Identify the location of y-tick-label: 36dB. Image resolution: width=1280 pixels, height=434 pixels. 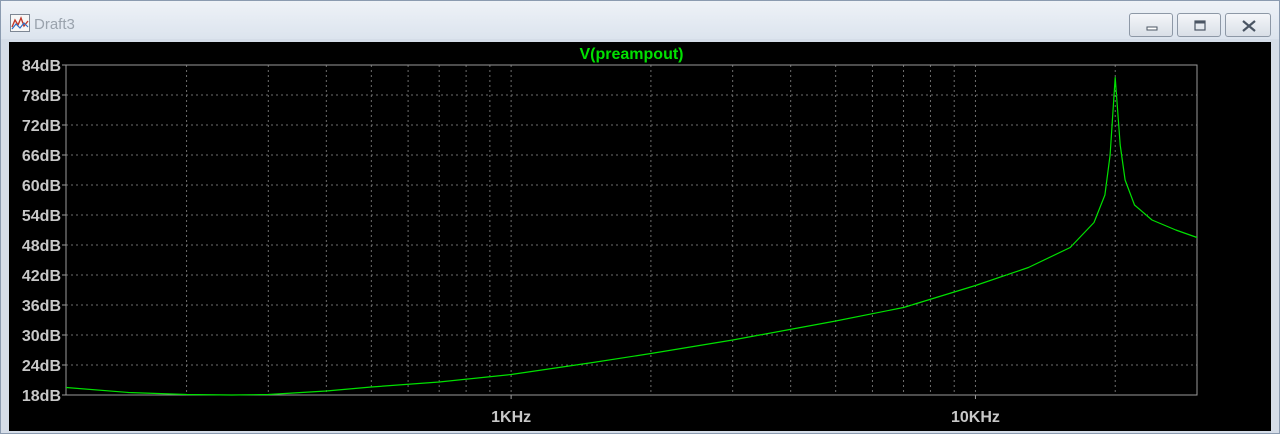
(41, 306).